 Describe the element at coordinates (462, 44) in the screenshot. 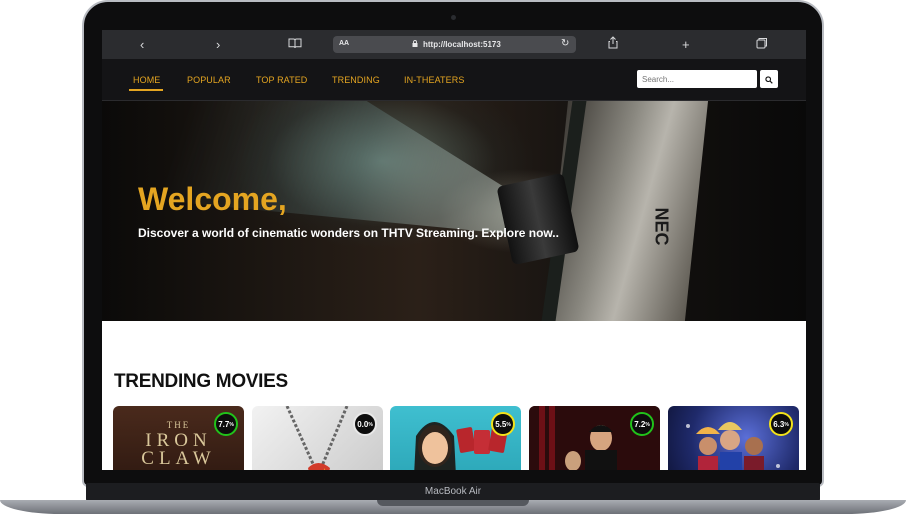

I see `url-text: http://localhost:5173` at that location.